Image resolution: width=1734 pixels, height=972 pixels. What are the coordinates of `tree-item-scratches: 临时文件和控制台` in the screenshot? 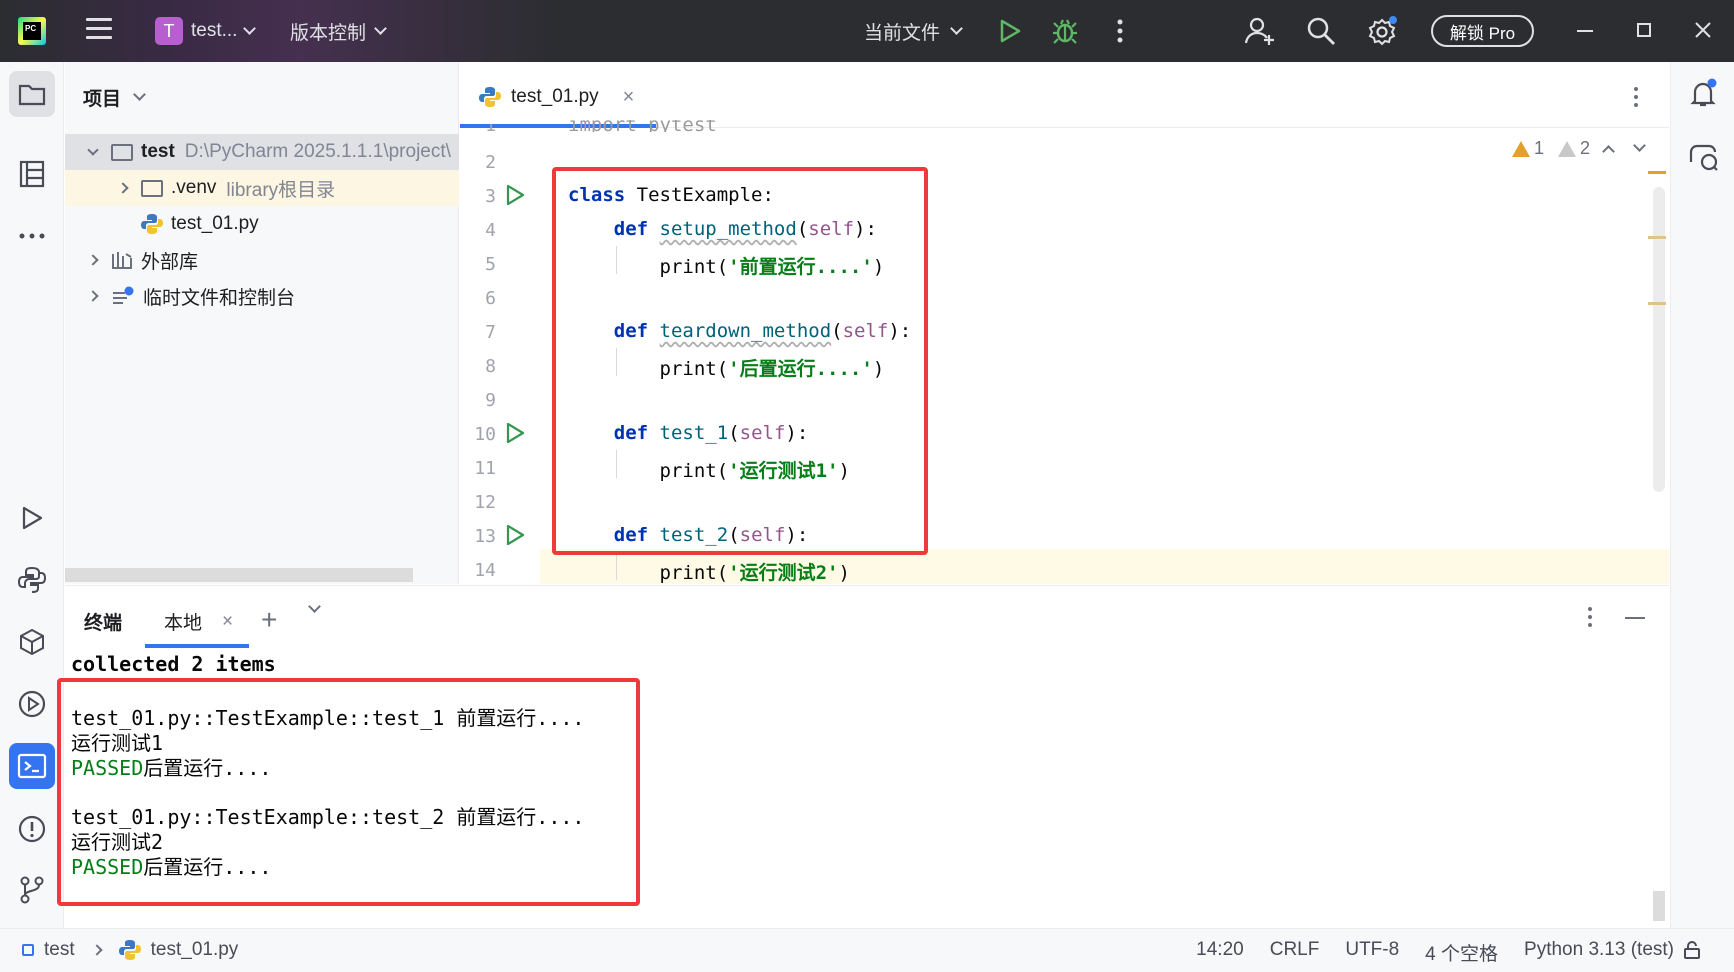 It's located at (262, 296).